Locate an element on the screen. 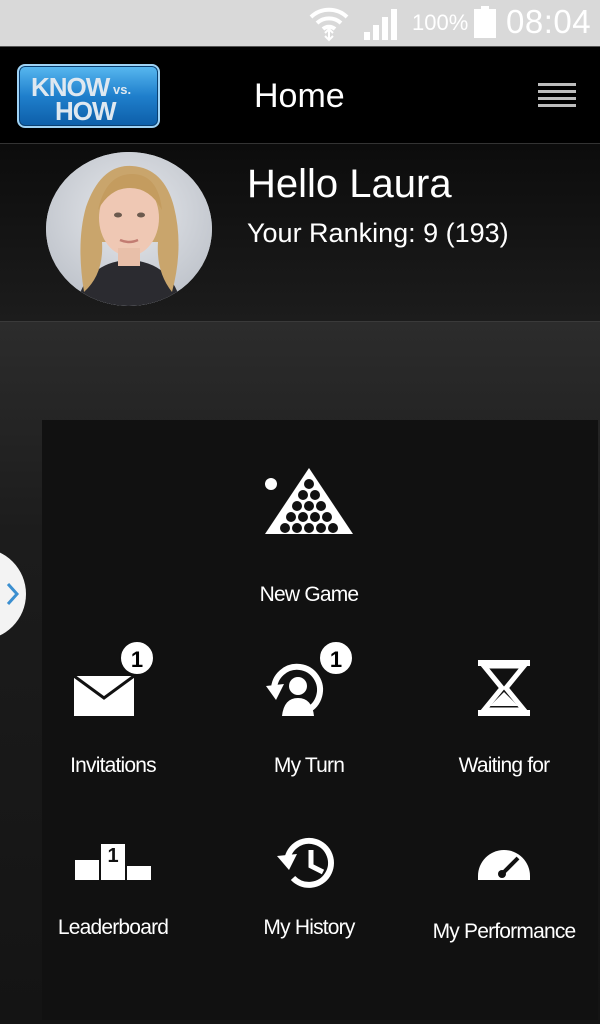 The width and height of the screenshot is (600, 1024). my-history-label: My History is located at coordinates (309, 927).